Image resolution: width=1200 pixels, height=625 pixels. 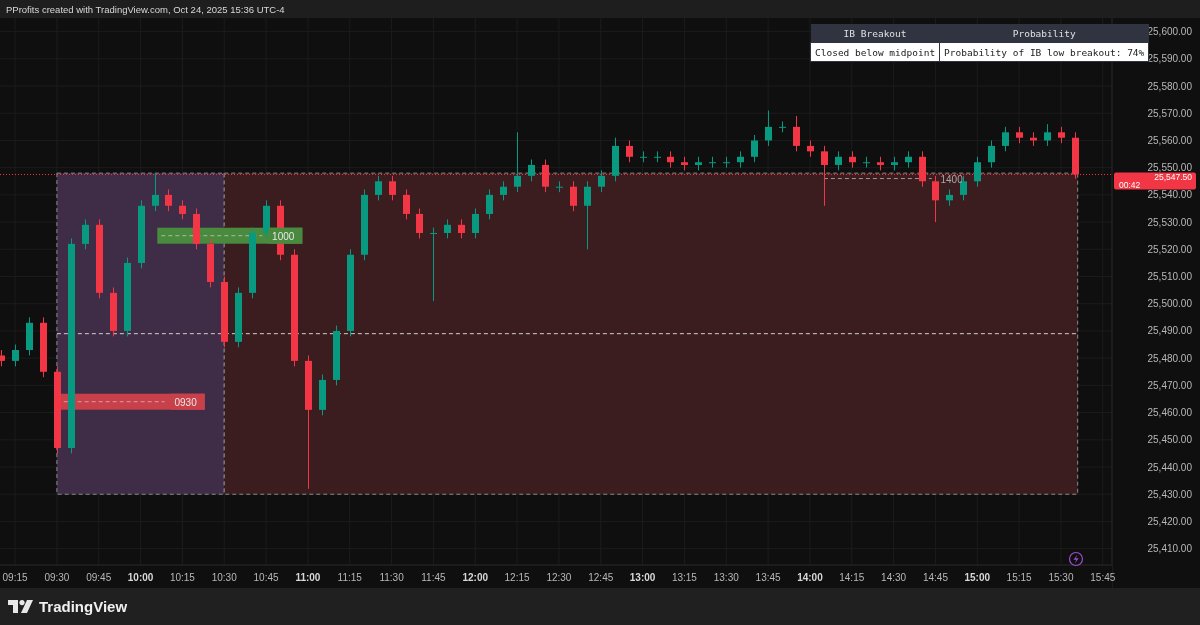 I want to click on price-label: 25,410.00, so click(x=1169, y=549).